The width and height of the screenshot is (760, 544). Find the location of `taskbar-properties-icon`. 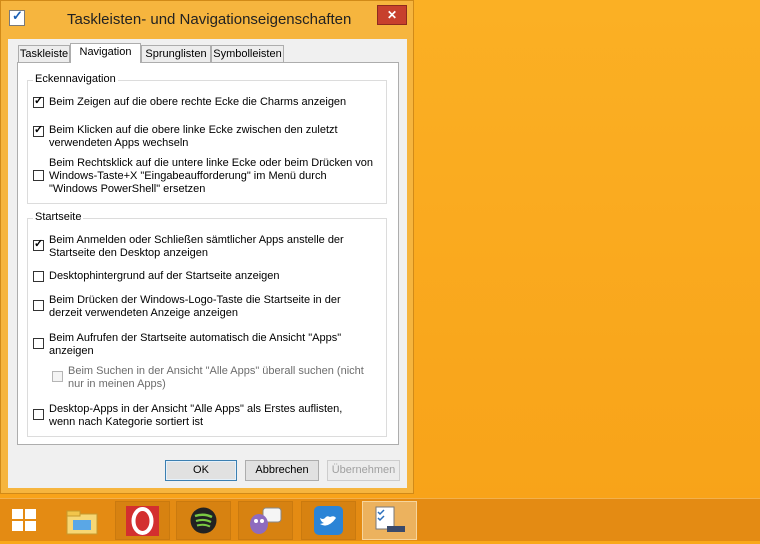

taskbar-properties-icon is located at coordinates (390, 519).